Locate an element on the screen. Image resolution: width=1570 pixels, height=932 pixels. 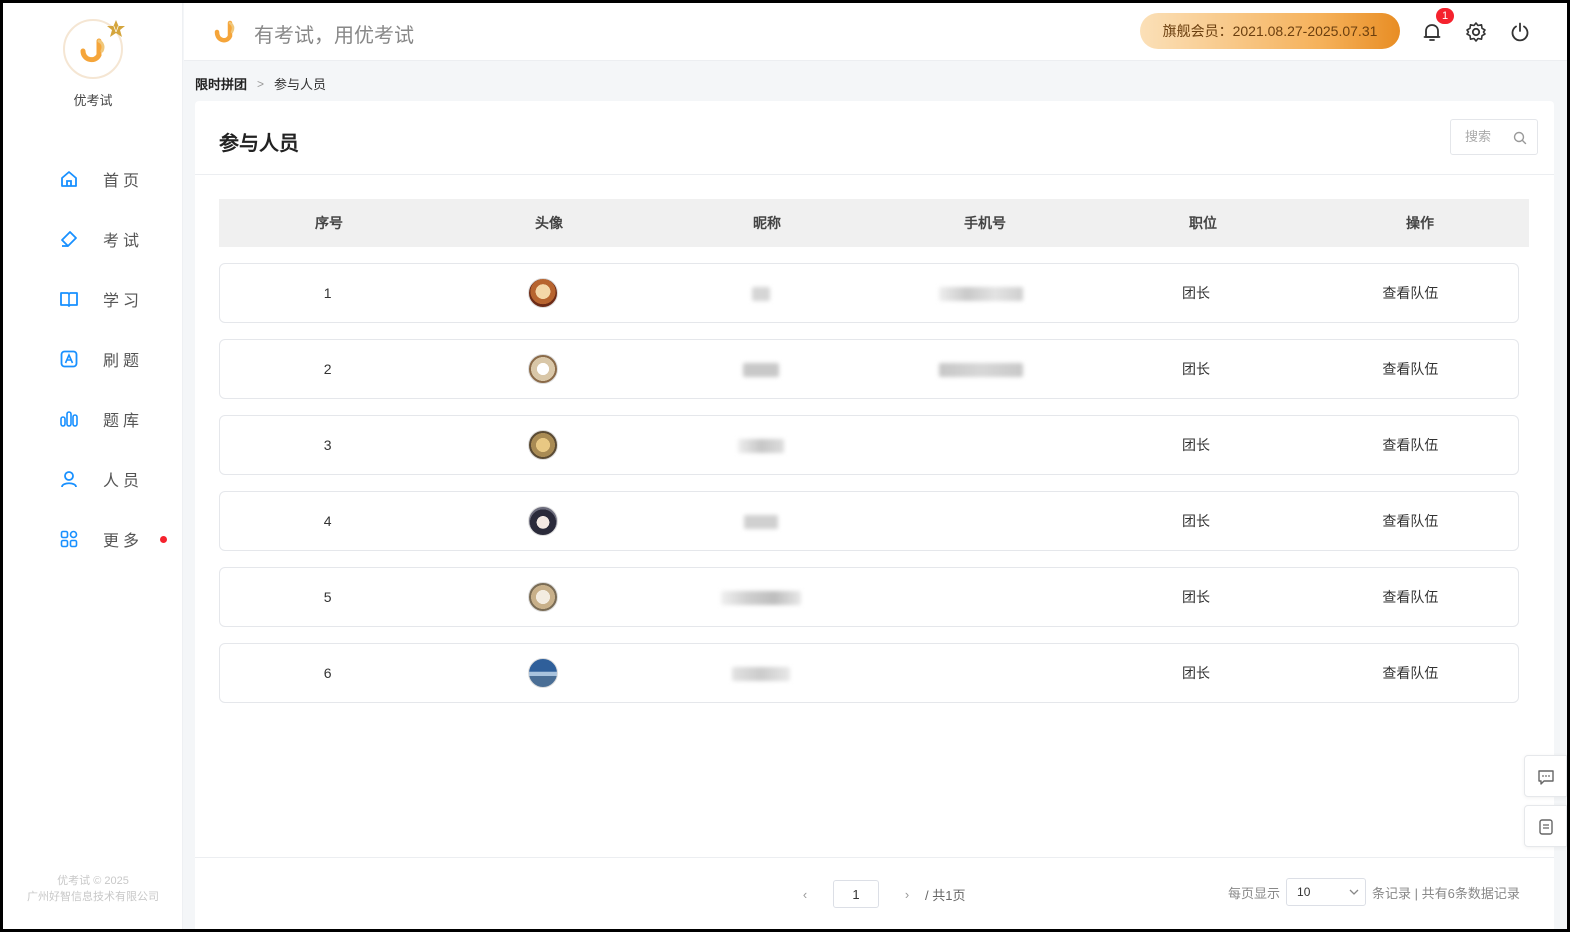
row-index: 2 is located at coordinates (327, 369).